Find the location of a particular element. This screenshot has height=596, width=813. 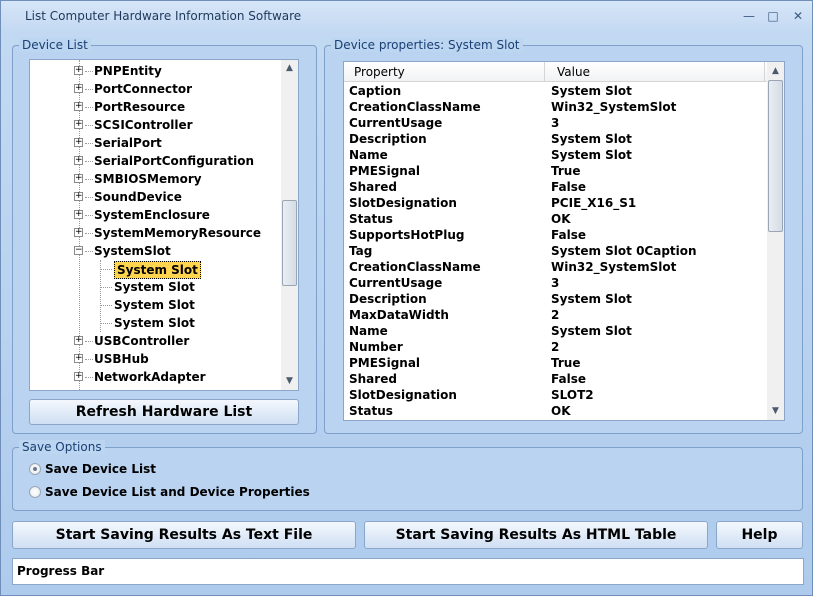

property-name: Tag is located at coordinates (360, 251).